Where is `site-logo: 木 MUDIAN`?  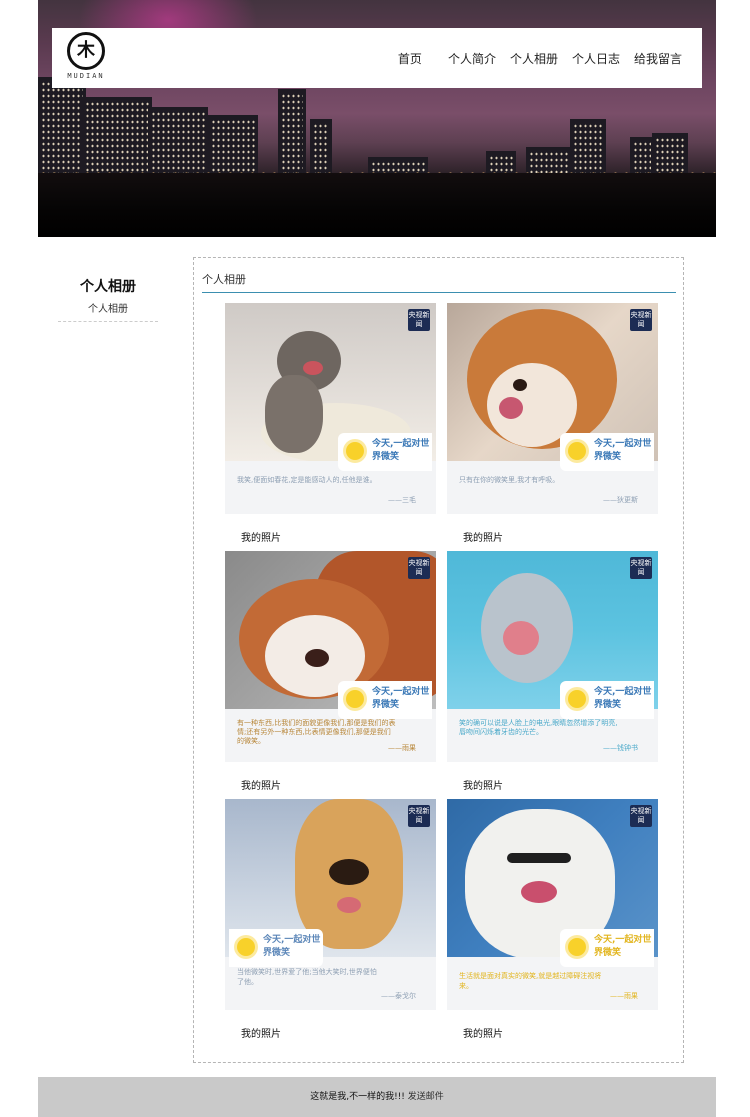 site-logo: 木 MUDIAN is located at coordinates (86, 58).